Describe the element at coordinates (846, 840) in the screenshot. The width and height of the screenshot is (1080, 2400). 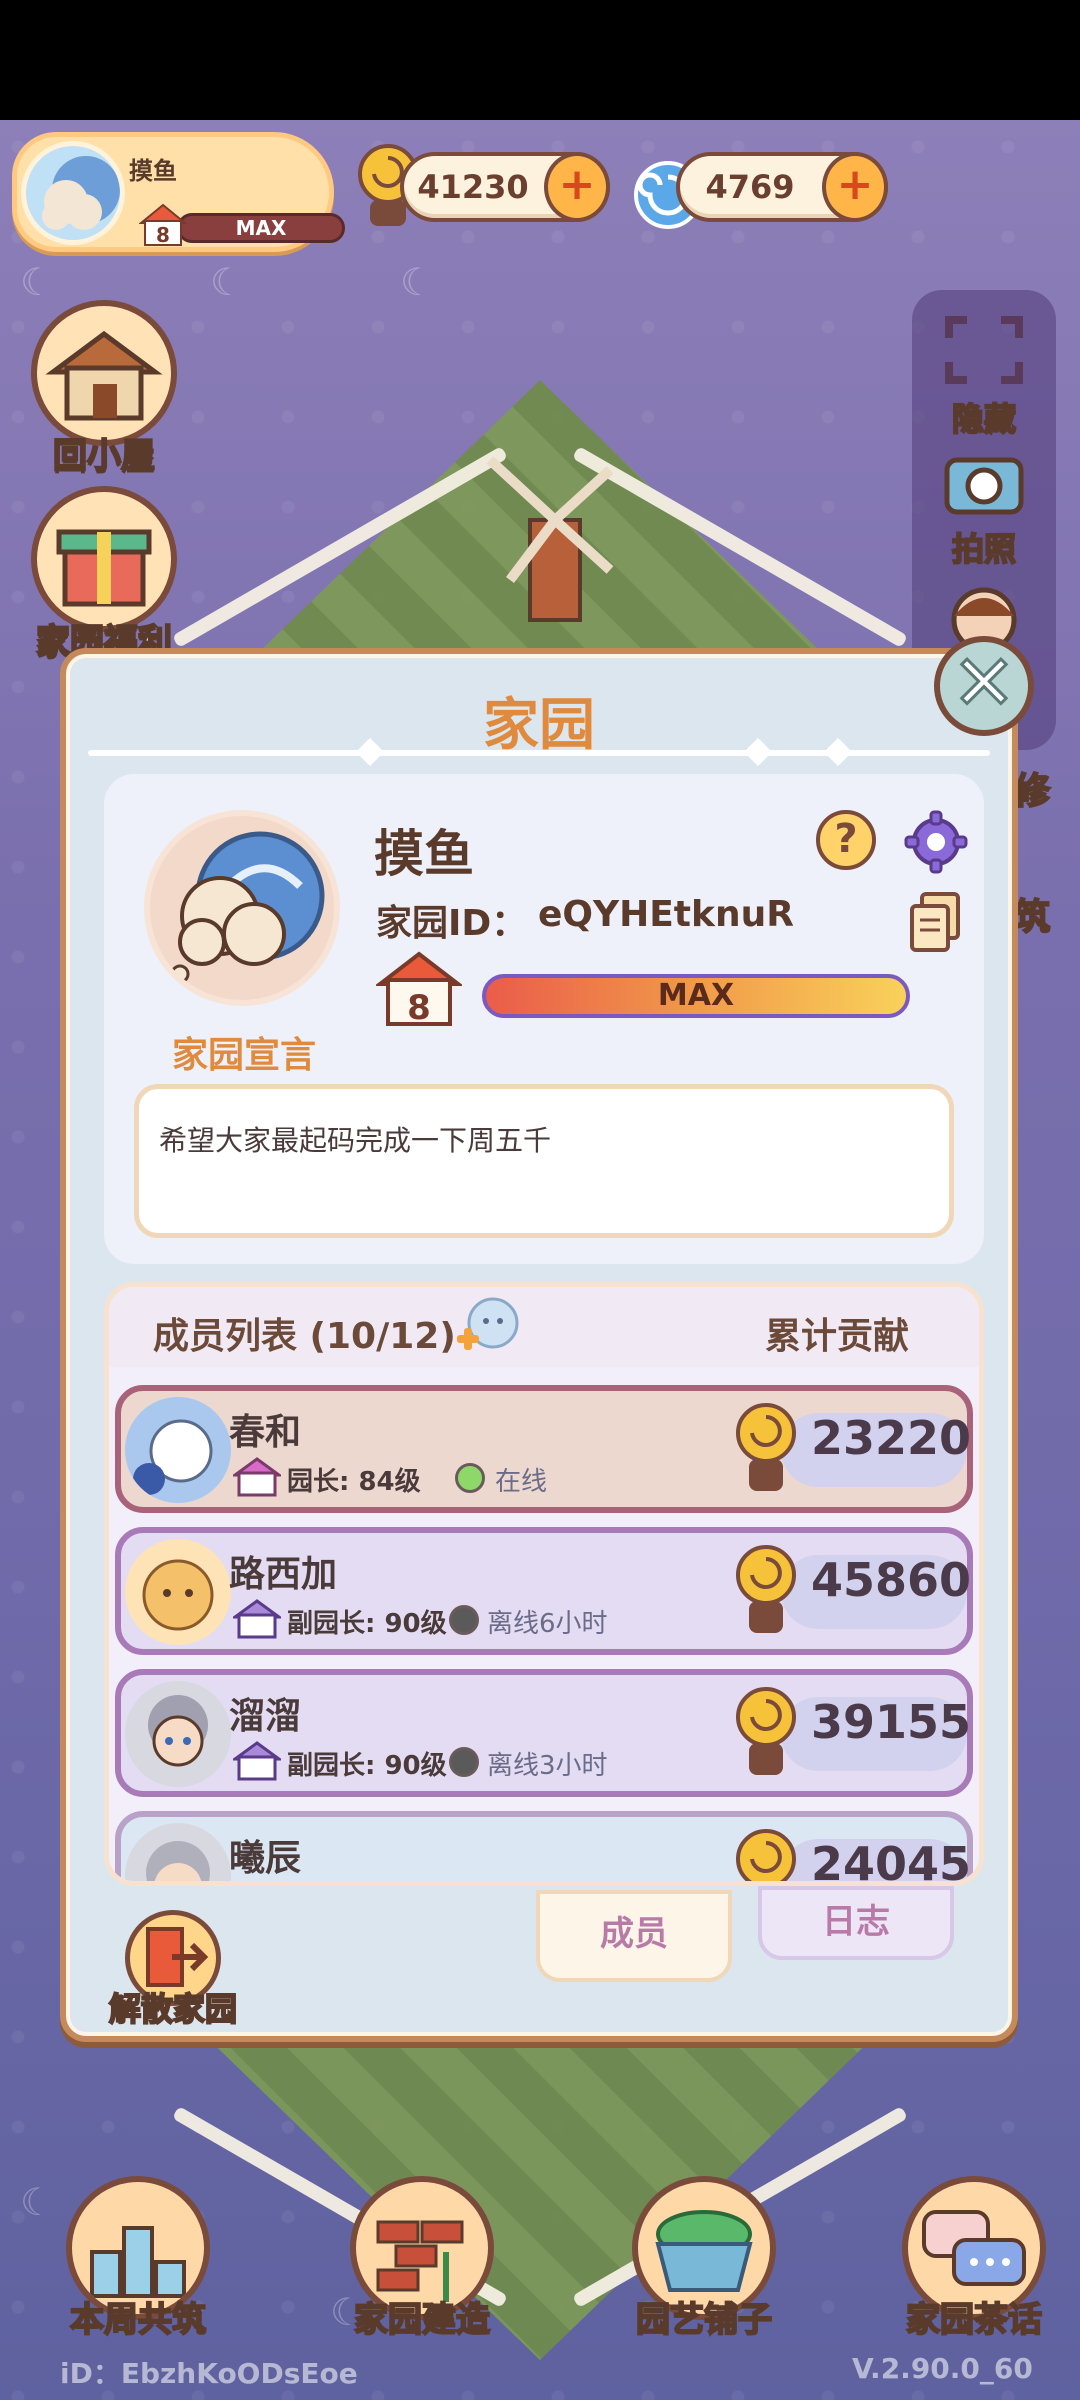
I see `help-icon: ?` at that location.